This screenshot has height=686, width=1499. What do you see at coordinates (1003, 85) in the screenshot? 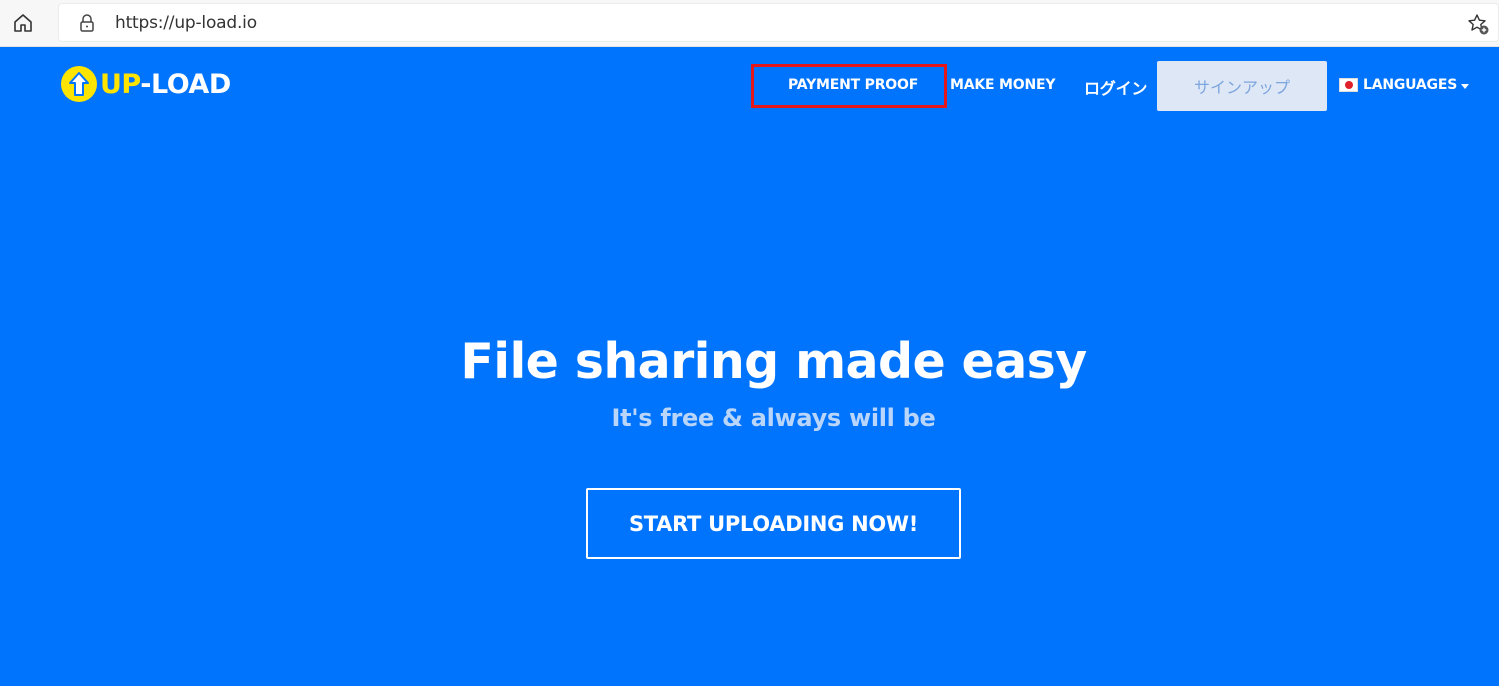
I see `nav-make-money: MAKE MONEY` at bounding box center [1003, 85].